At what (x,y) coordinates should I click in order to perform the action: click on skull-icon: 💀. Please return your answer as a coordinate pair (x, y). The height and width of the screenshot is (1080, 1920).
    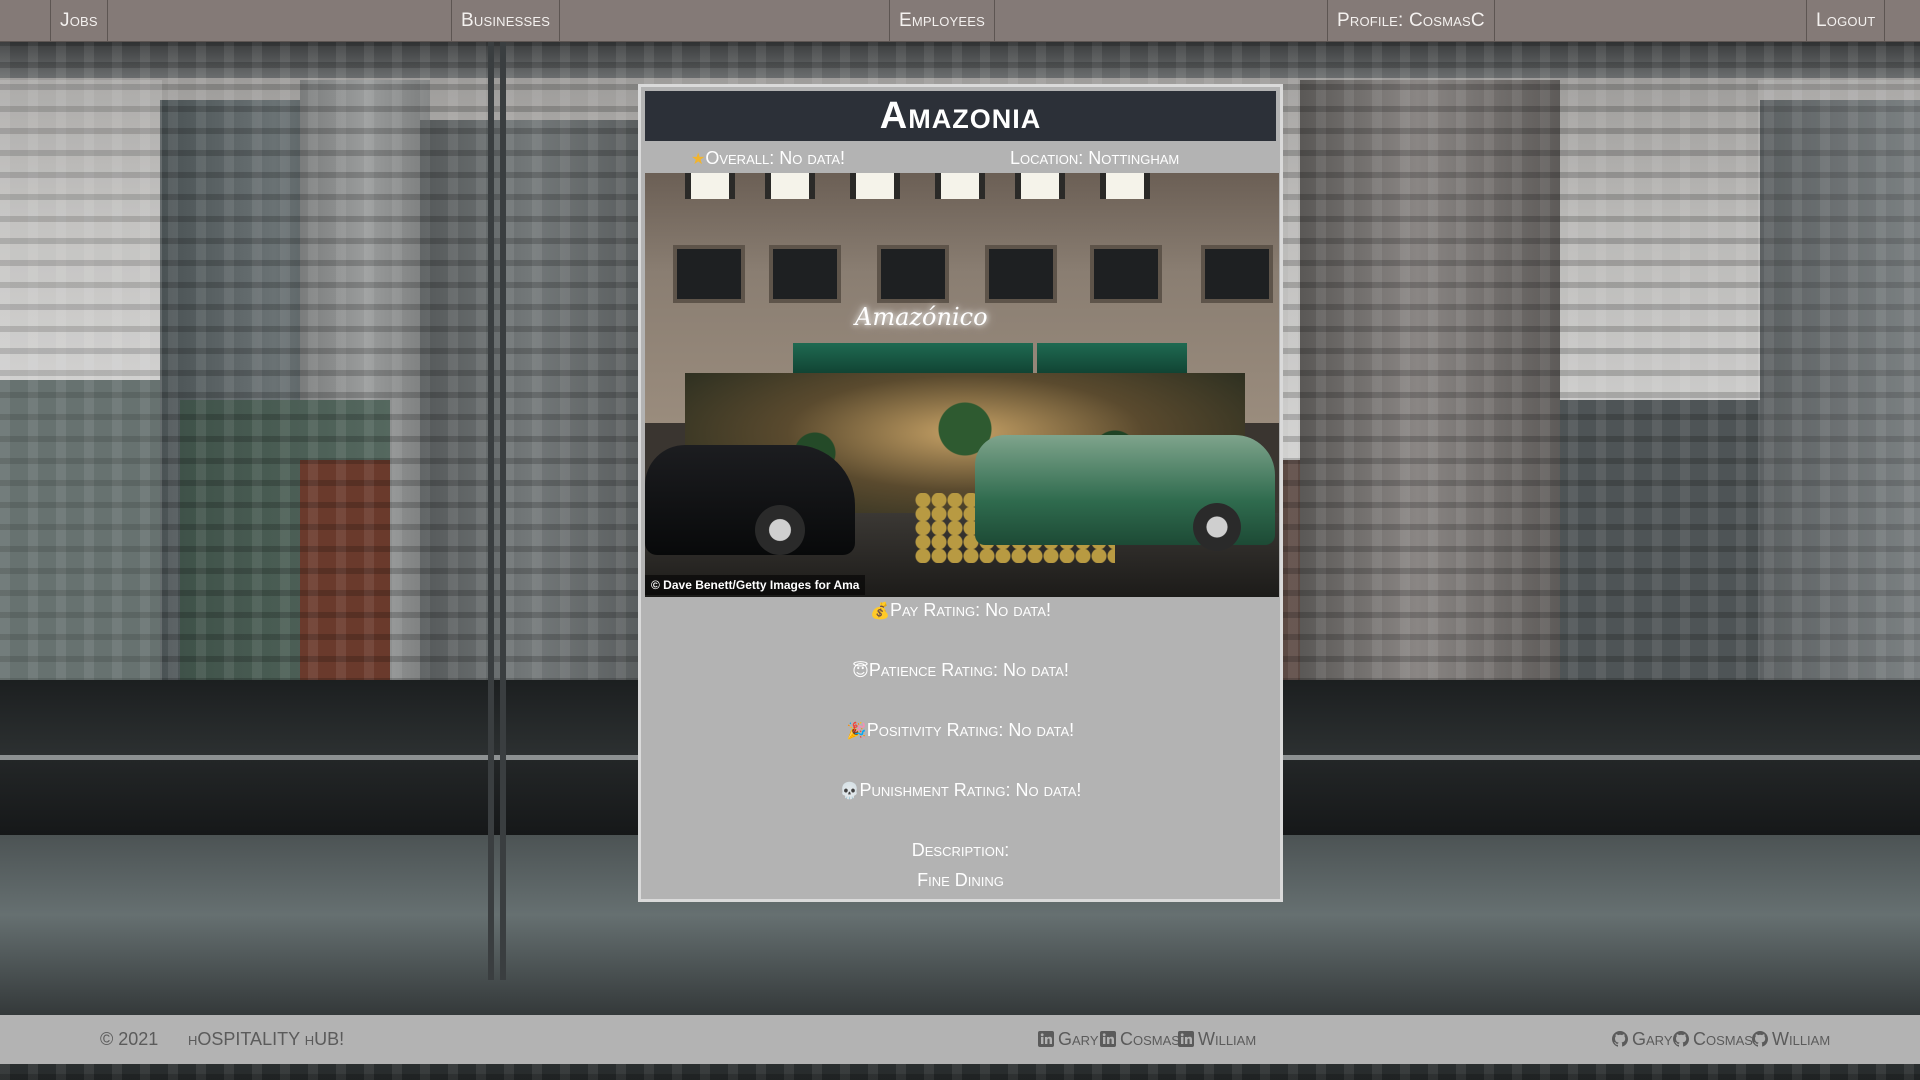
    Looking at the image, I should click on (849, 790).